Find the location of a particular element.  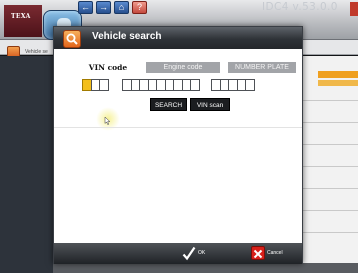

home-icon: ⌂ is located at coordinates (121, 7).